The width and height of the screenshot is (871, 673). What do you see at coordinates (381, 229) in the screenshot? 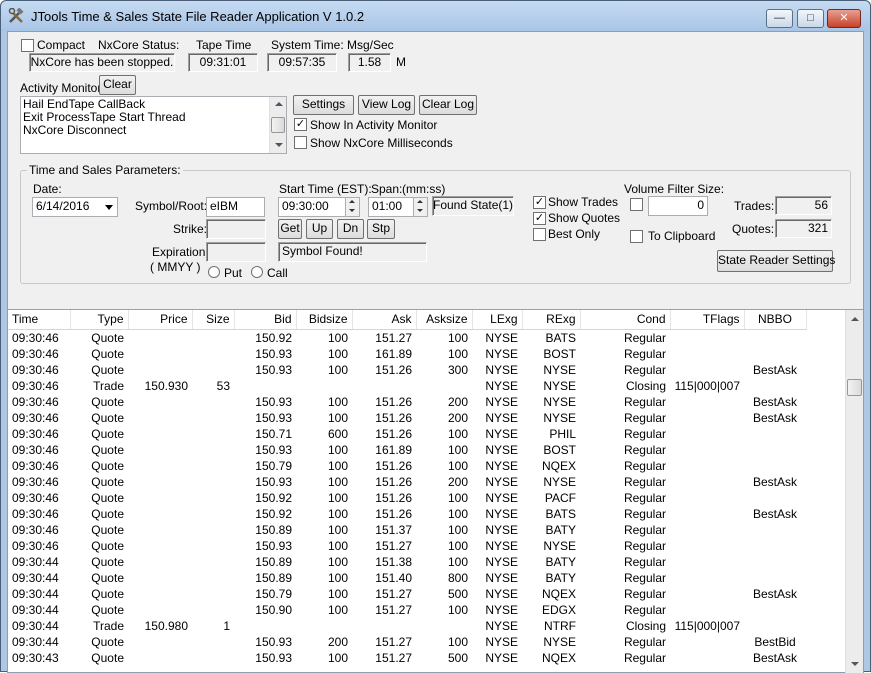
I see `stp-button: Stp` at bounding box center [381, 229].